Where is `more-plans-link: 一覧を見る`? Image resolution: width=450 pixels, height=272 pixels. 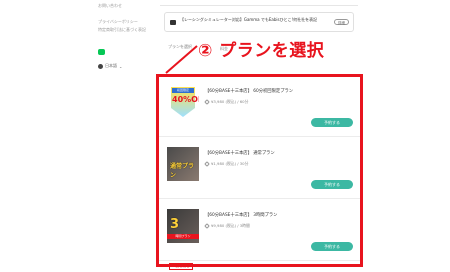
more-plans-link: 一覧を見る is located at coordinates (181, 266).